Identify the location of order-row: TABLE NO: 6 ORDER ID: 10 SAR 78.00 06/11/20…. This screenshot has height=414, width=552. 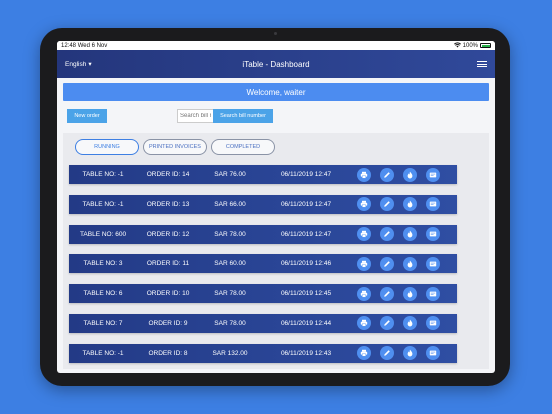
(263, 294).